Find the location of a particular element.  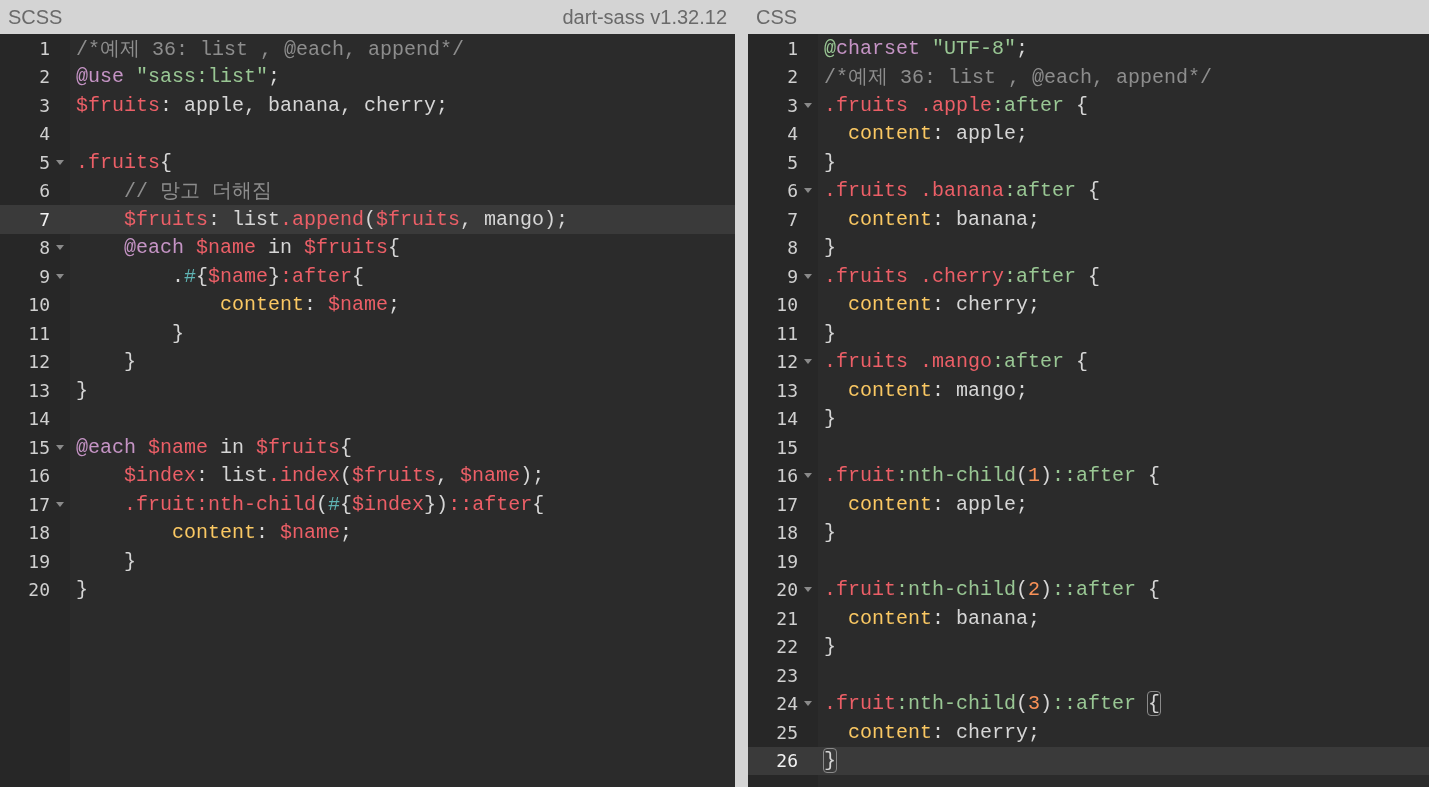

code-line: $fruits: list.append($fruits, mango); is located at coordinates (346, 219).